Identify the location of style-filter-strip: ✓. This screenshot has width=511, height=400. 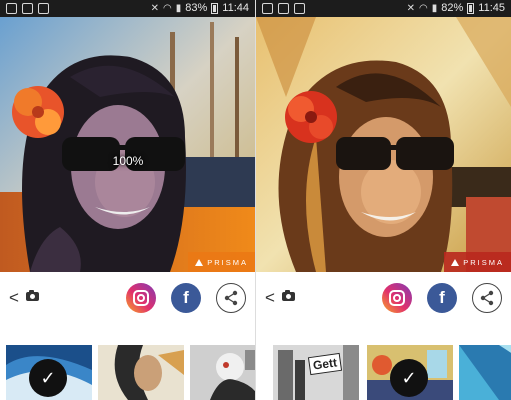
(127, 372).